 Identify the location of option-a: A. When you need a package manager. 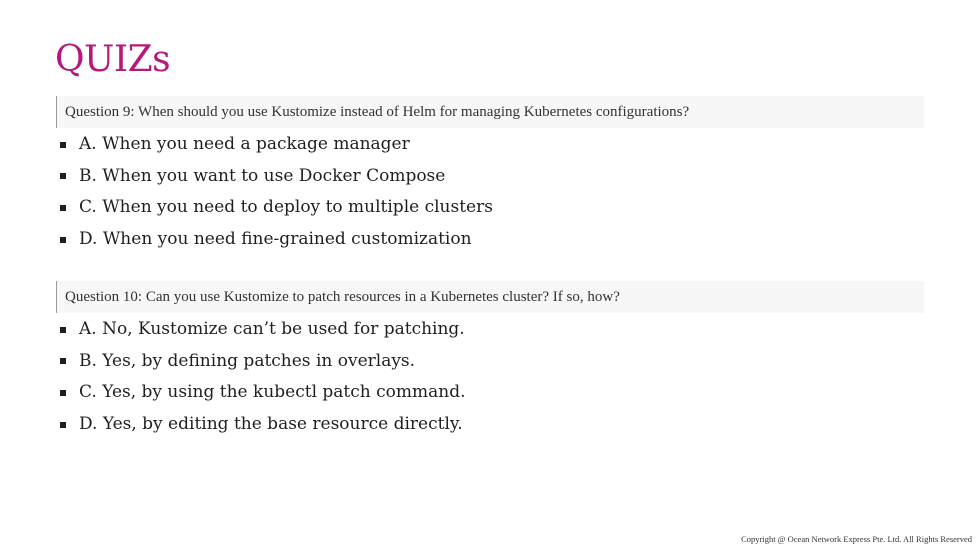
(276, 145).